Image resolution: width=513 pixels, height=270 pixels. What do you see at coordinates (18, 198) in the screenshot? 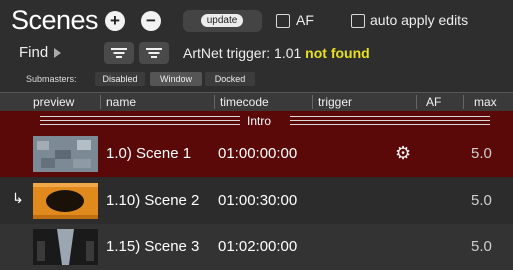
I see `linked-arrow-icon: ↳` at bounding box center [18, 198].